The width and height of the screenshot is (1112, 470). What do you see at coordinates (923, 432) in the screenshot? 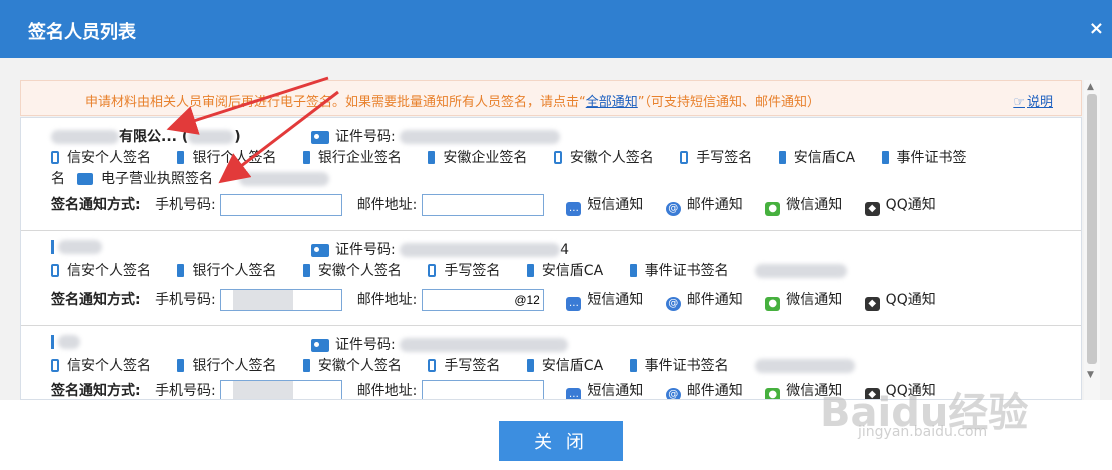
I see `watermark-url: jingyan.baidu.com` at bounding box center [923, 432].